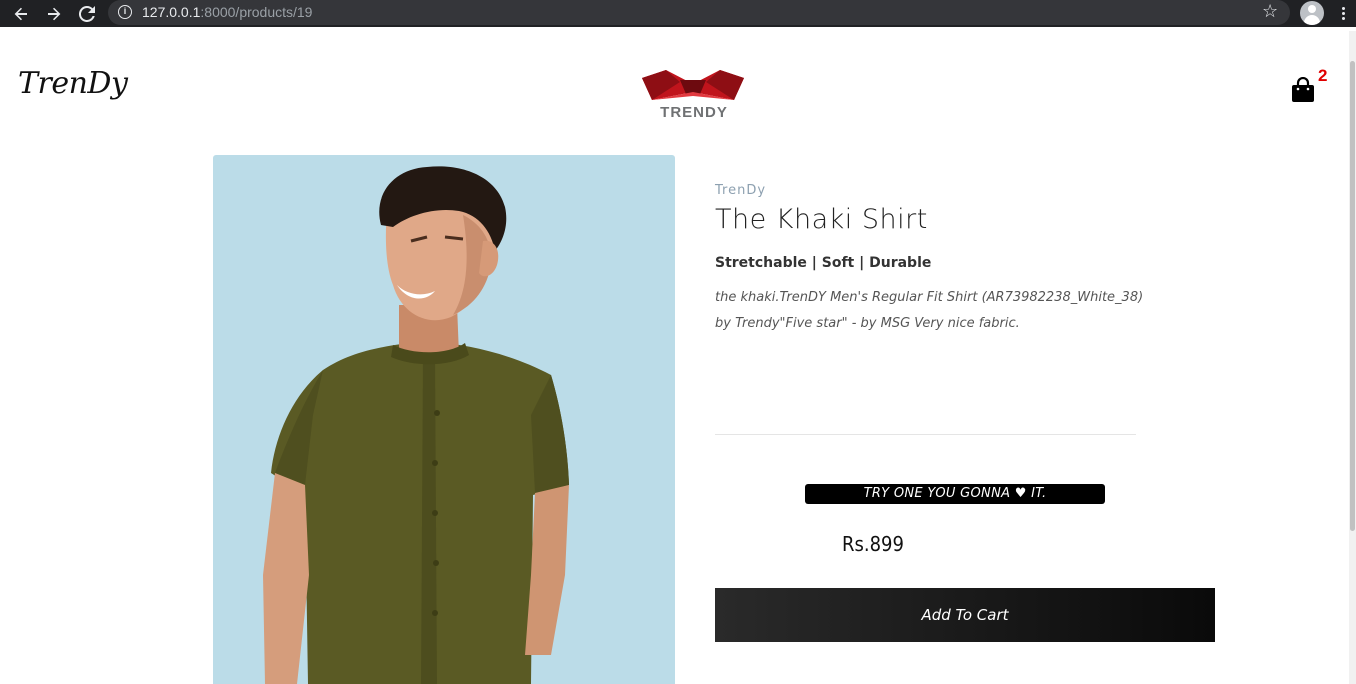 This screenshot has height=684, width=1356. I want to click on product-price: Rs.899, so click(873, 544).